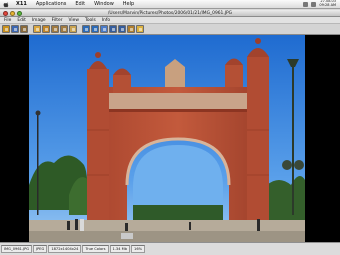 Image resolution: width=340 pixels, height=255 pixels. I want to click on menu-view: View, so click(74, 20).